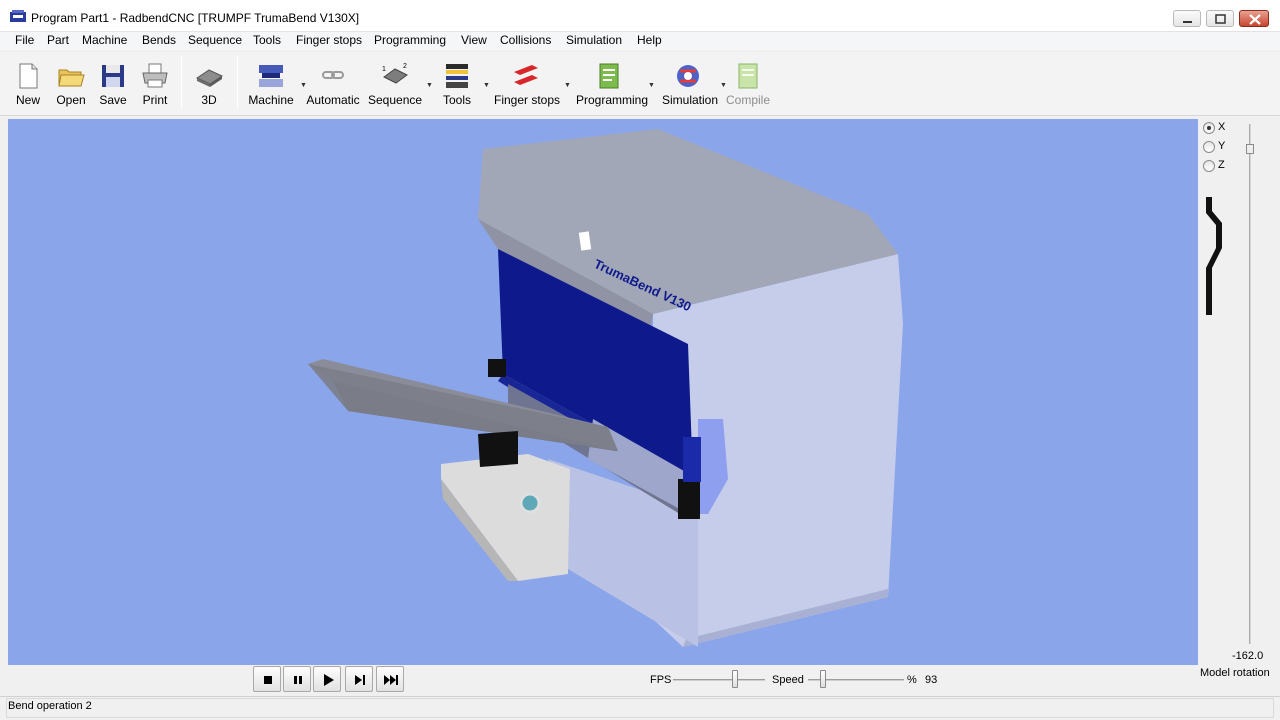 The image size is (1280, 720). I want to click on 3d-button: 3D, so click(209, 82).